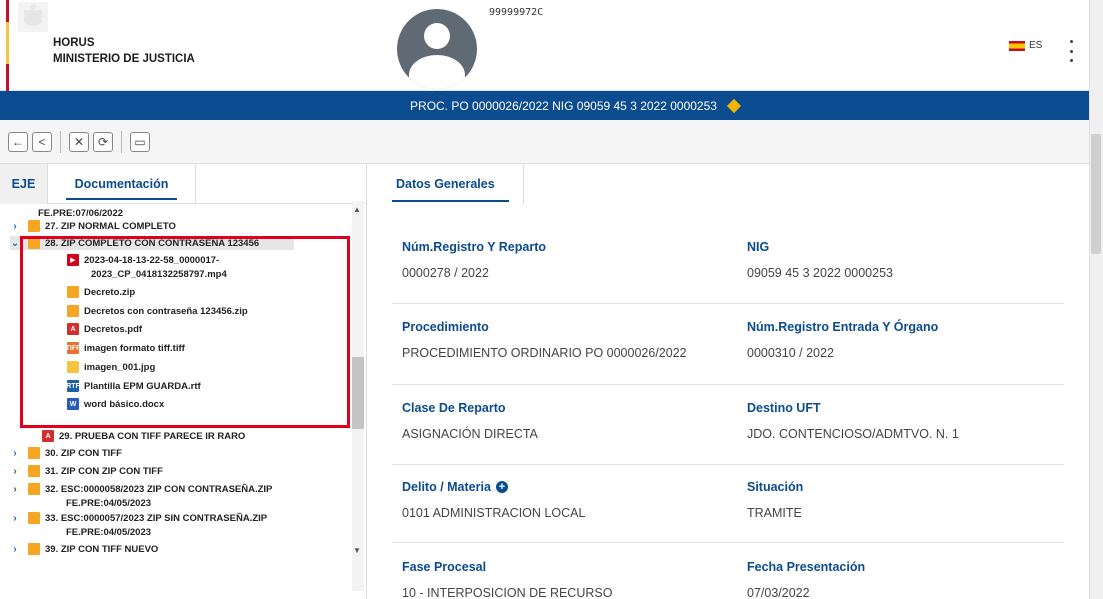 The image size is (1103, 599). I want to click on tab-eje: EJE, so click(24, 184).